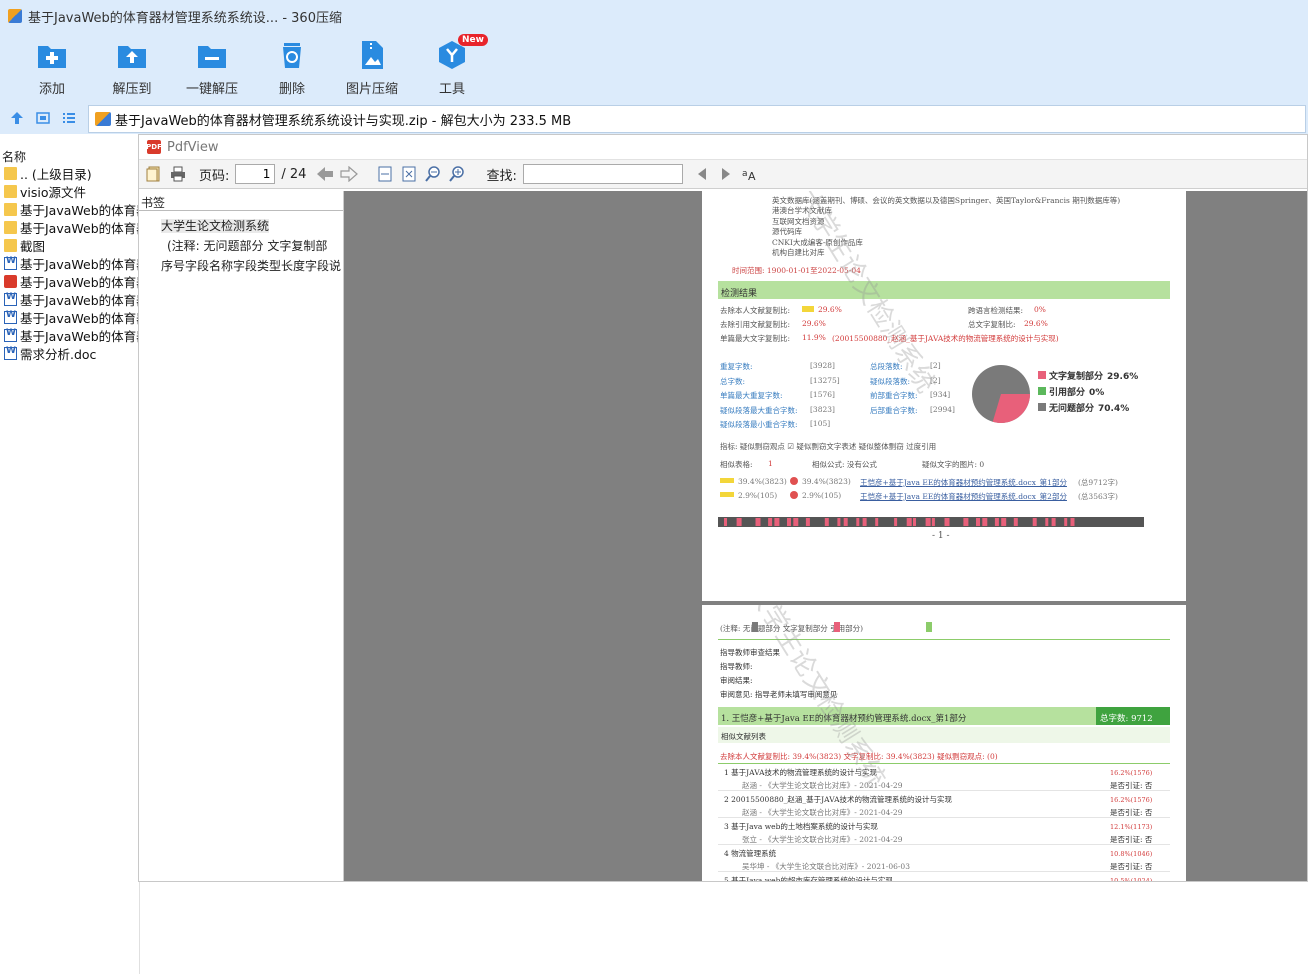 This screenshot has width=1308, height=974. I want to click on review-title: 指导教师审查结果, so click(750, 652).